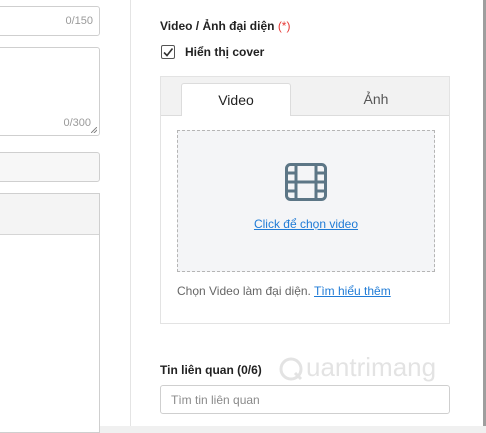  I want to click on title-input: 0/150, so click(50, 21).